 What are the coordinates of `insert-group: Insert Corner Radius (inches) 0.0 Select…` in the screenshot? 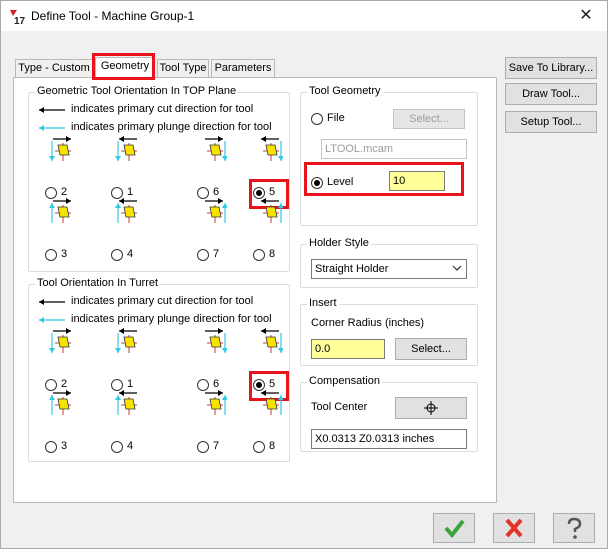 It's located at (389, 331).